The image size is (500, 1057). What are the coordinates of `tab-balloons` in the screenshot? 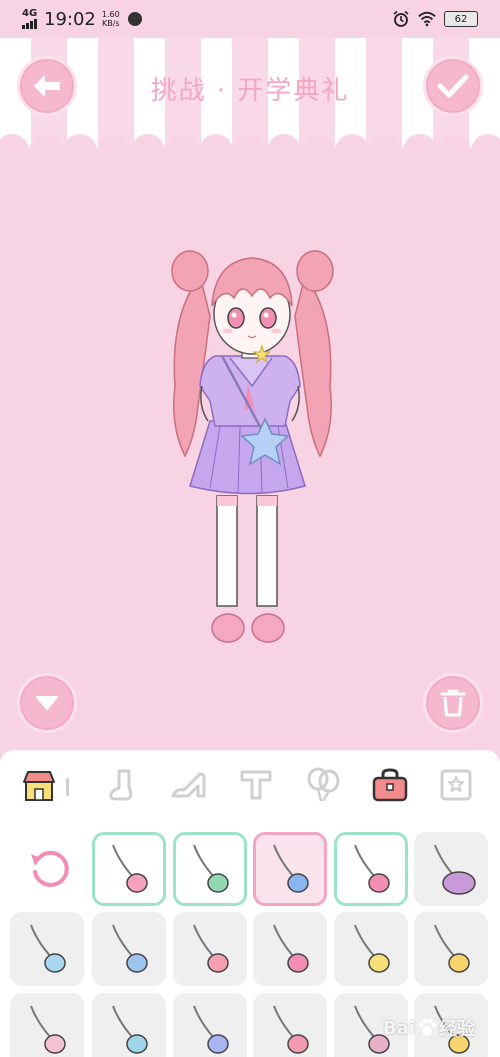 It's located at (323, 785).